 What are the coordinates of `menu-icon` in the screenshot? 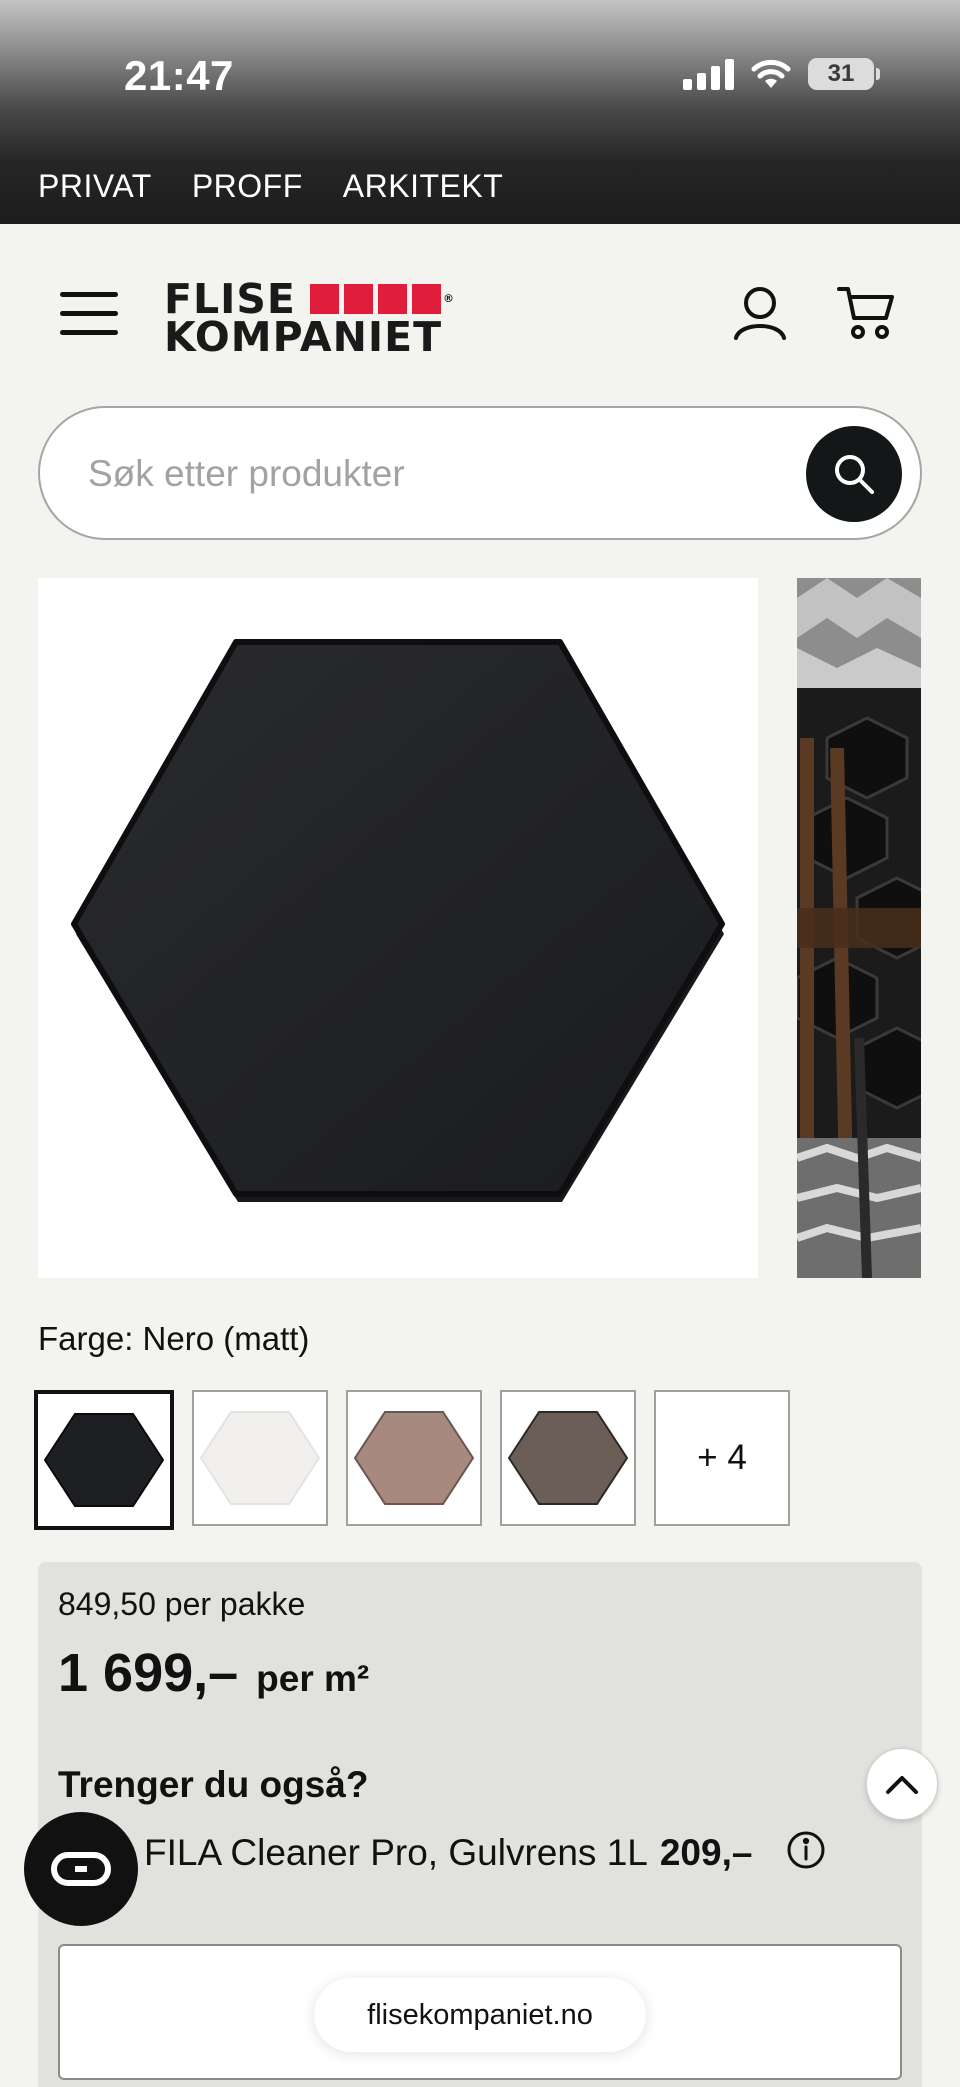 It's located at (90, 314).